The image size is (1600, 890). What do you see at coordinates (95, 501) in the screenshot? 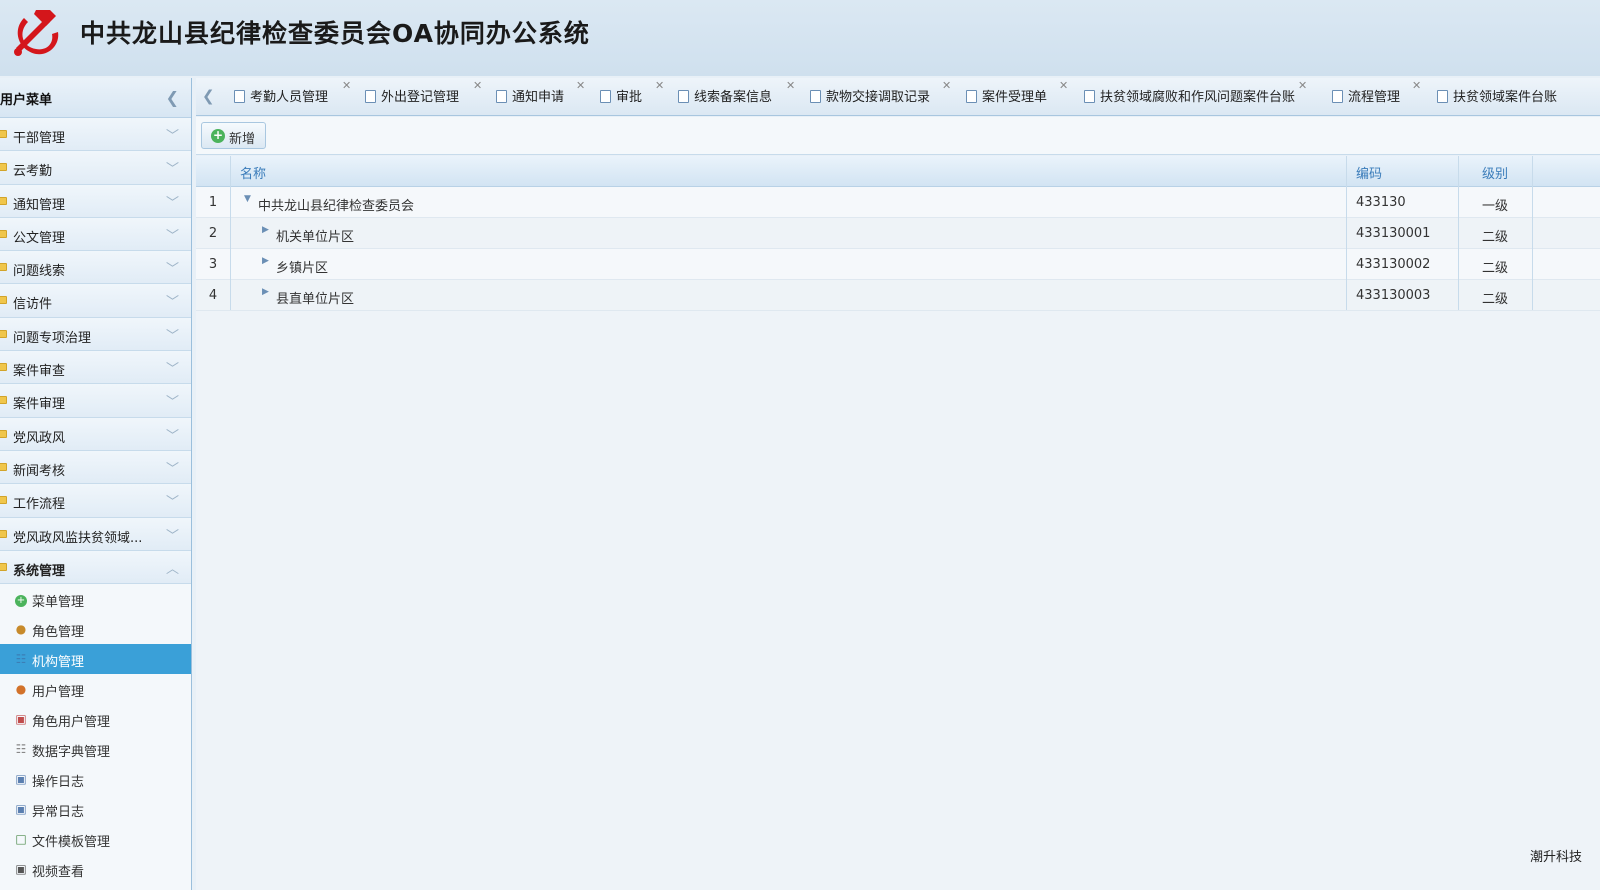
I see `sidebar-group: 工作流程 ﹀` at bounding box center [95, 501].